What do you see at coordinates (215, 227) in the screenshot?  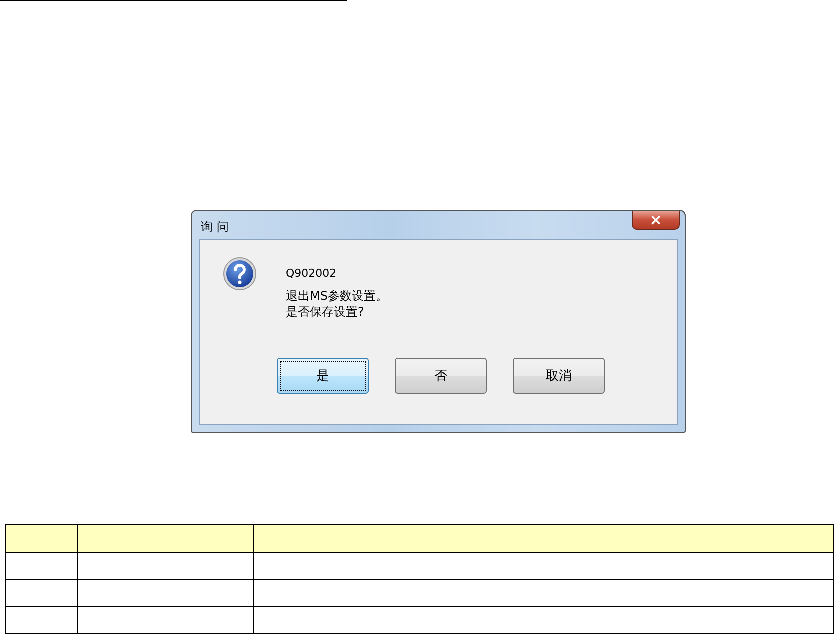 I see `window-title: 询 问` at bounding box center [215, 227].